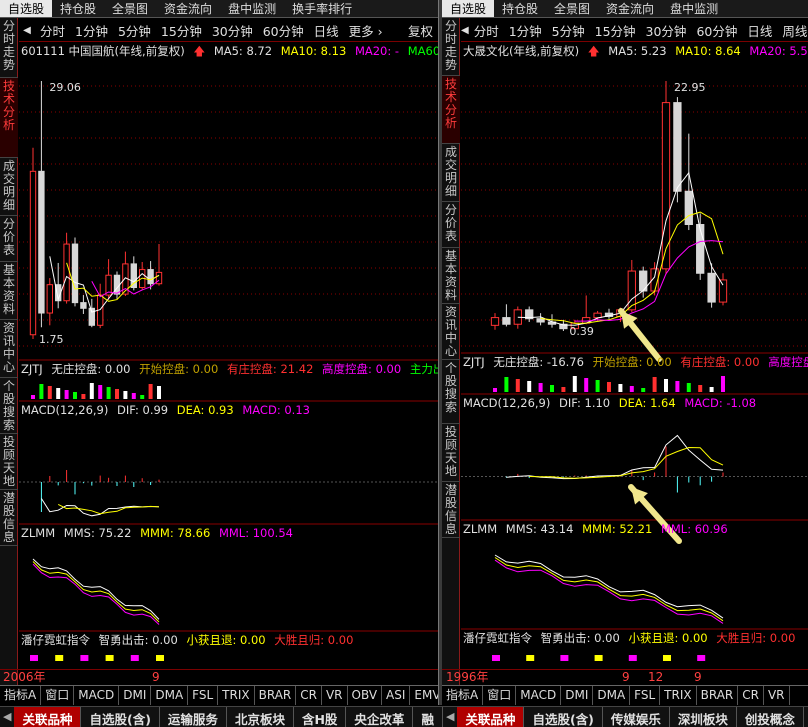 This screenshot has width=808, height=727. What do you see at coordinates (451, 276) in the screenshot?
I see `side-tab-basic-info-right: 基本资料` at bounding box center [451, 276].